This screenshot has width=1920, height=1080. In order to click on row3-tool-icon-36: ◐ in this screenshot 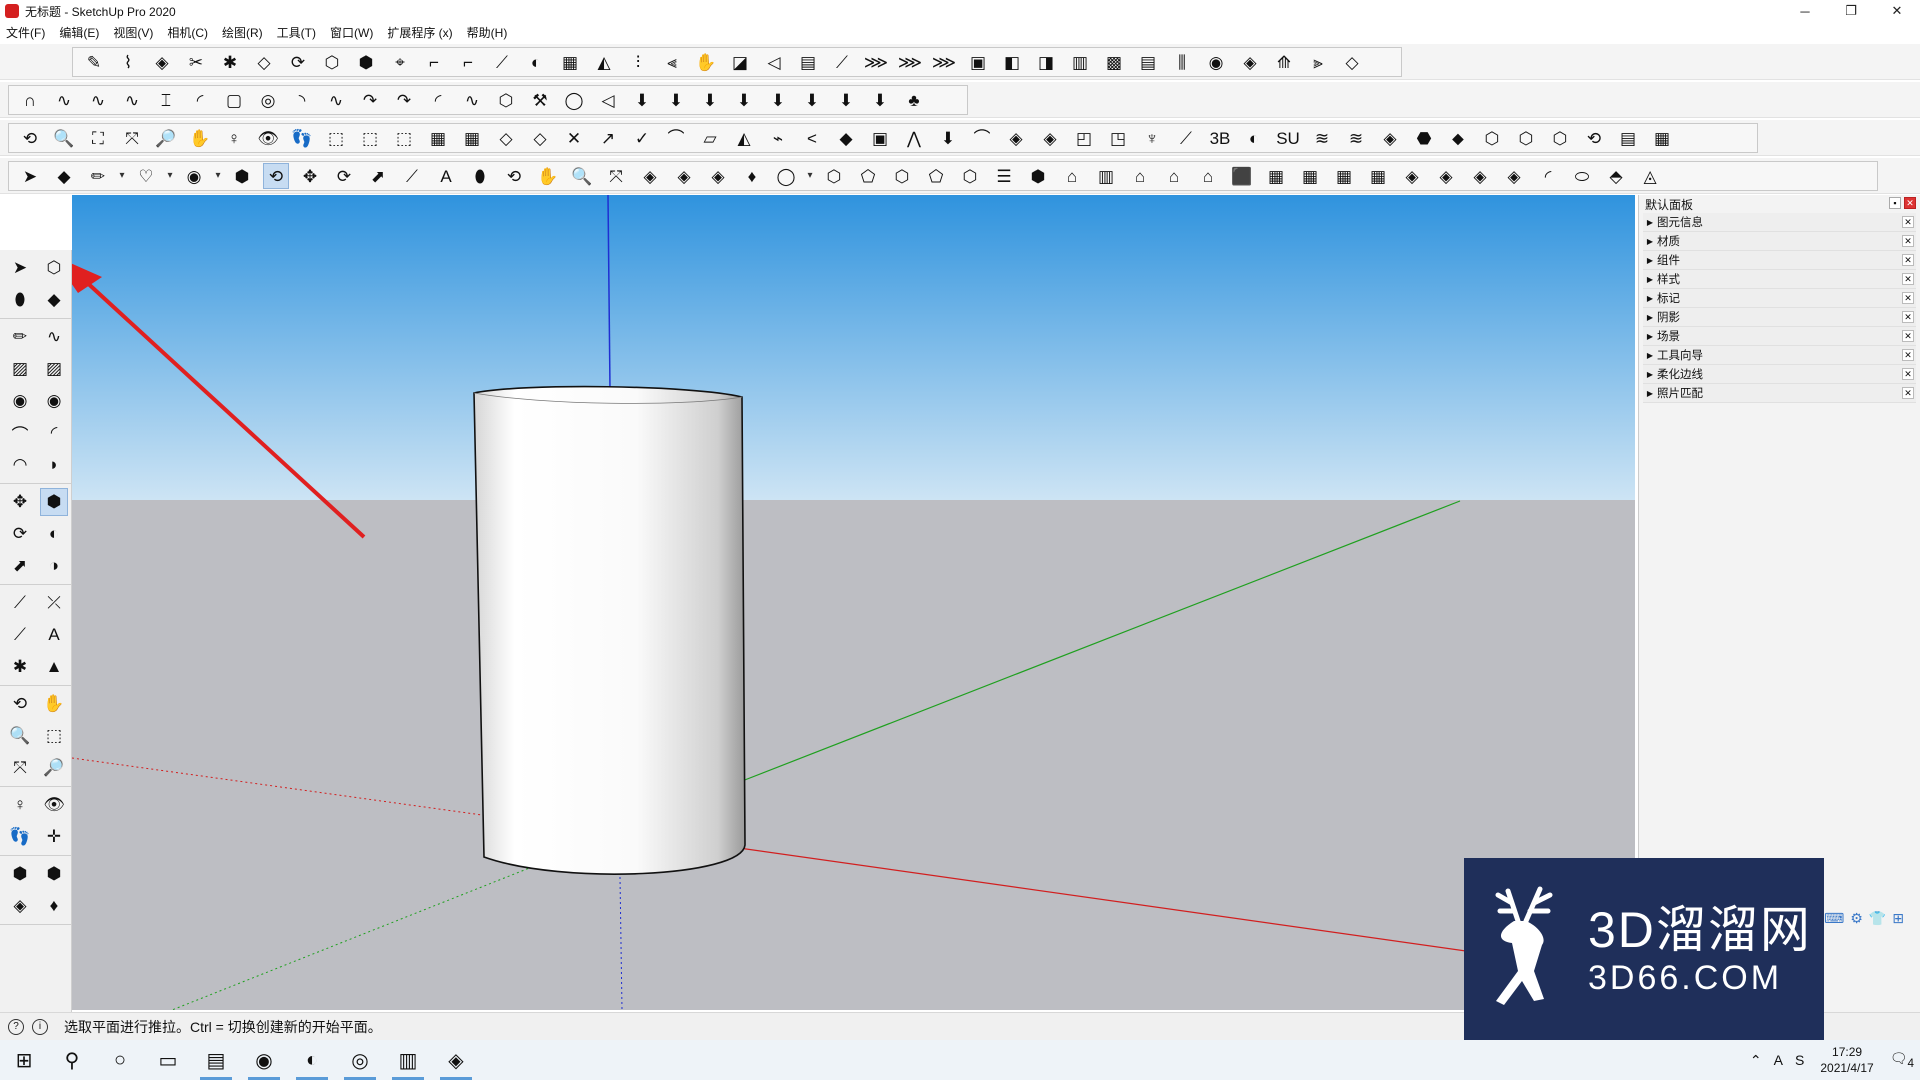, I will do `click(1254, 138)`.